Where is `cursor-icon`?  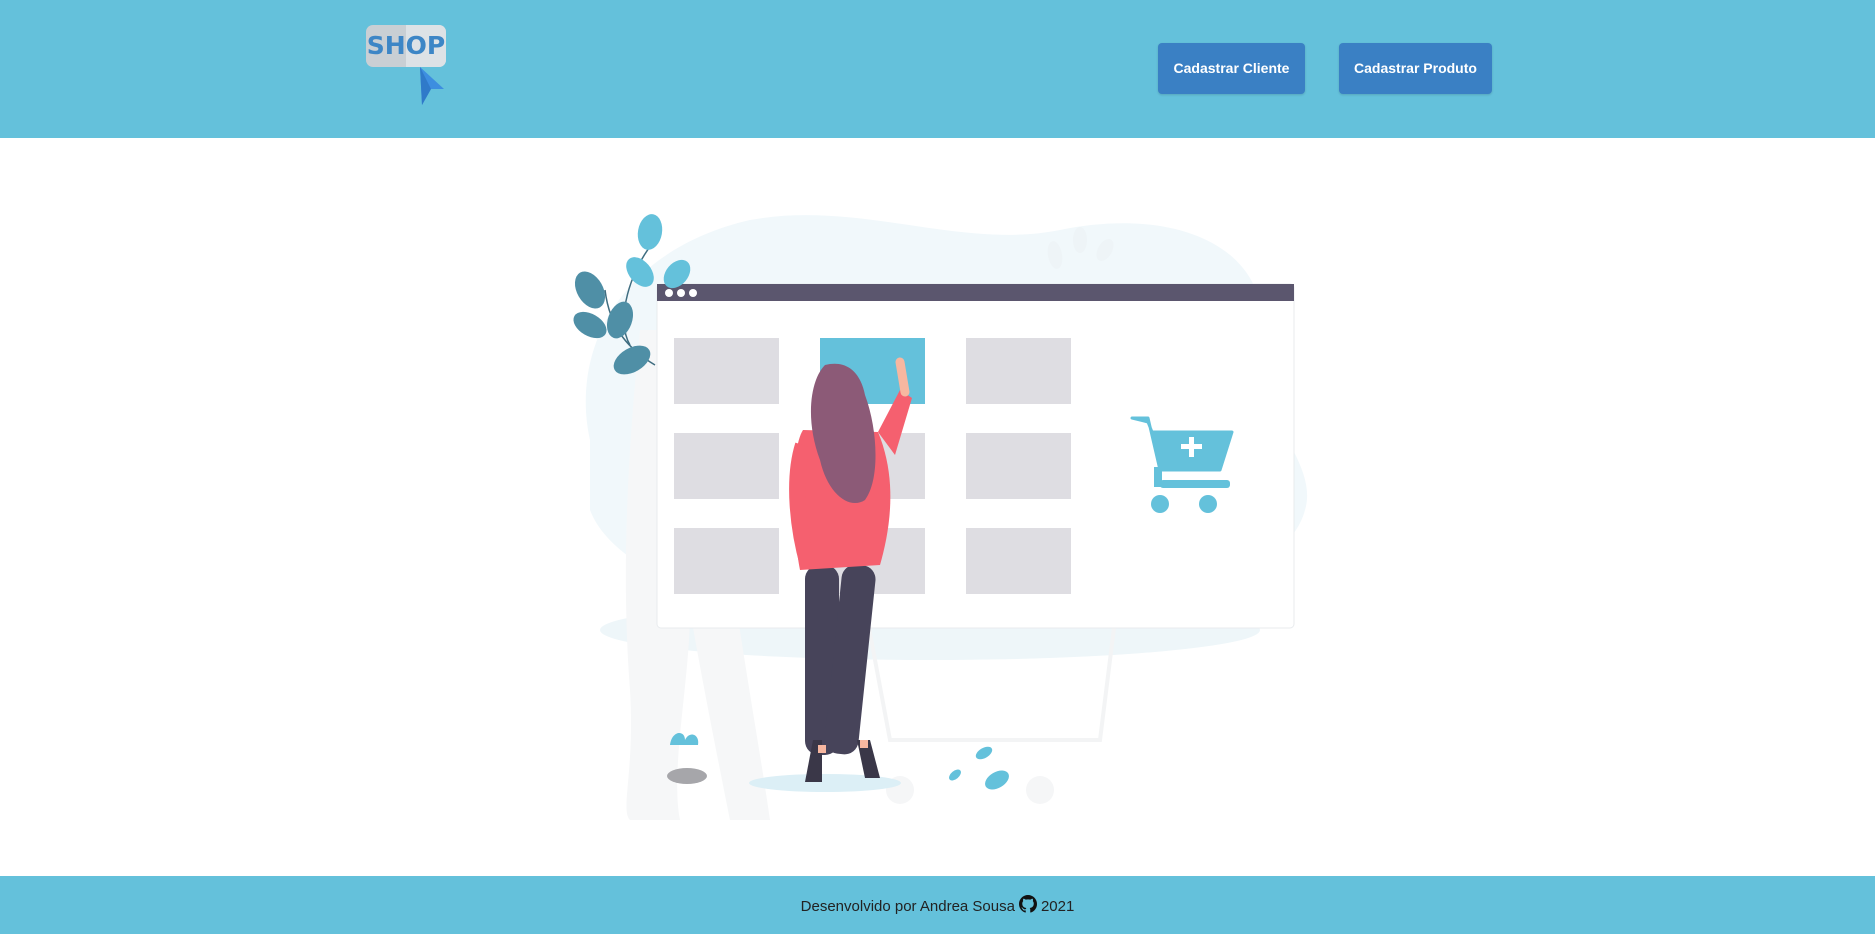
cursor-icon is located at coordinates (432, 86).